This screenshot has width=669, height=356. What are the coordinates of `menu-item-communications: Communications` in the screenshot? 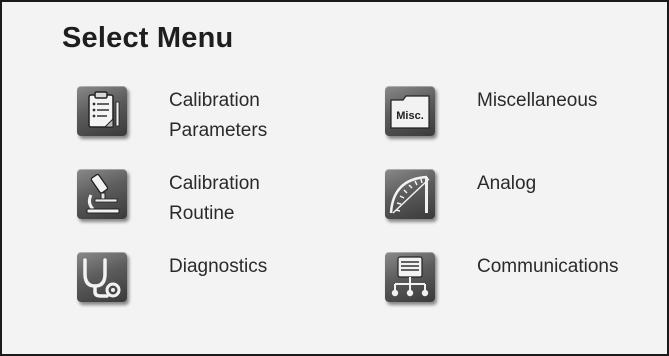 It's located at (520, 282).